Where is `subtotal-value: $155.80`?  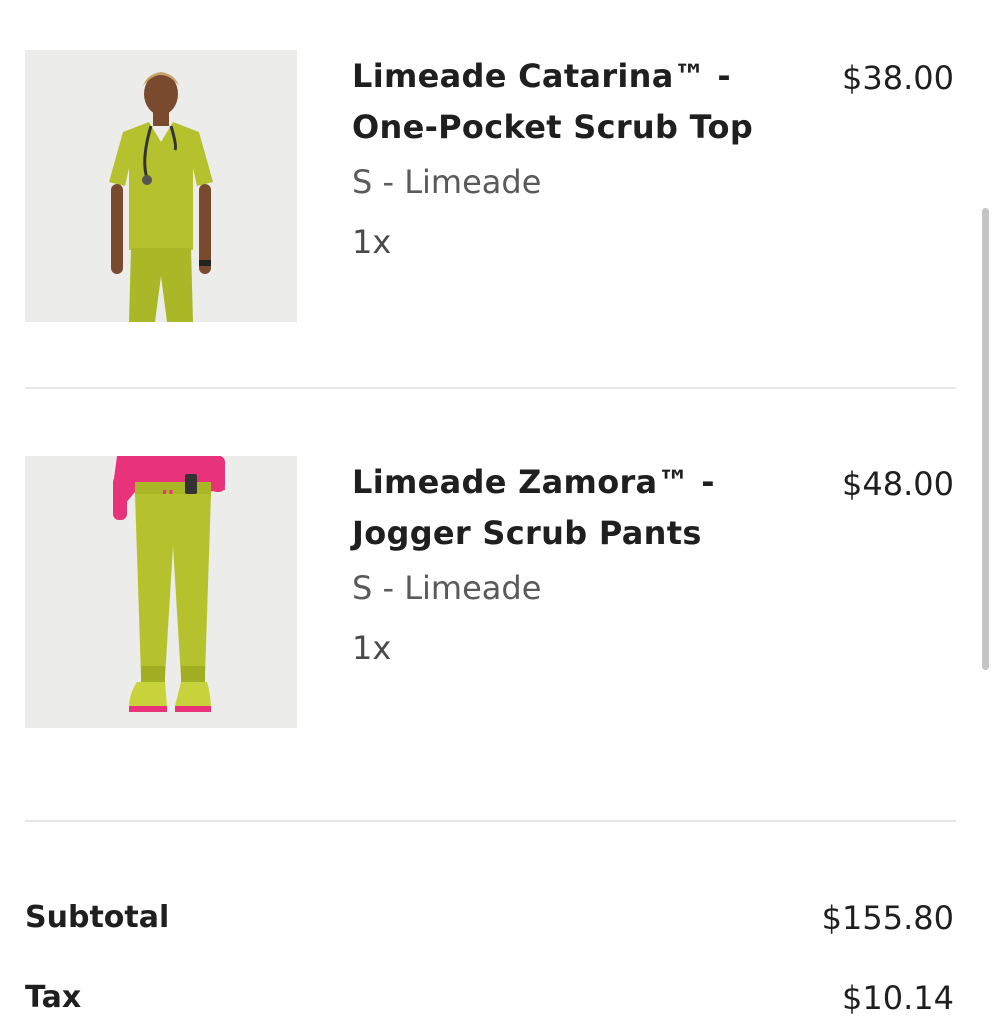
subtotal-value: $155.80 is located at coordinates (887, 918).